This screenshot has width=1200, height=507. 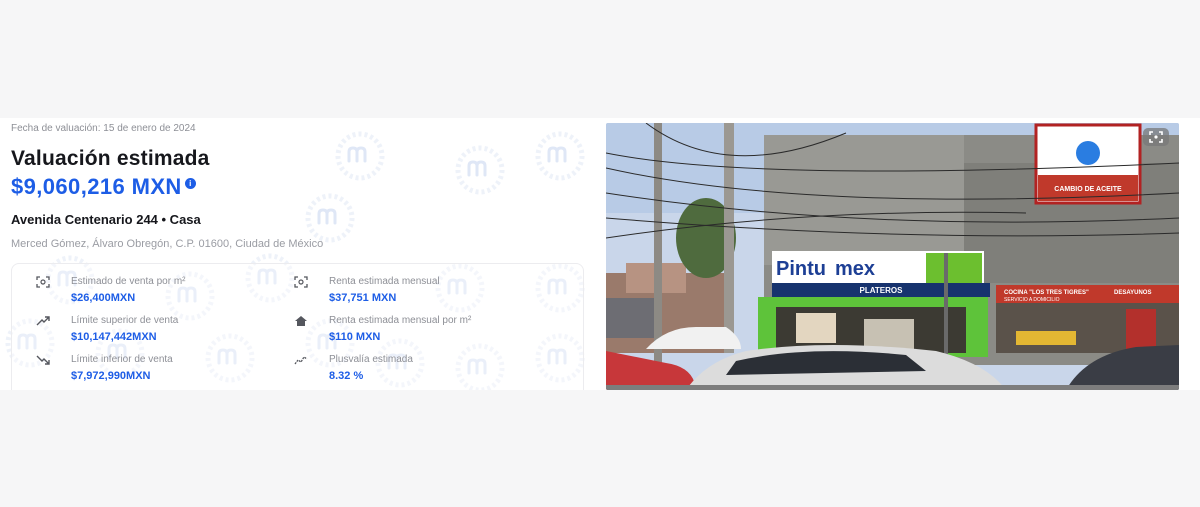 What do you see at coordinates (56, 128) in the screenshot?
I see `valuation-date-label: Fecha de valuación:` at bounding box center [56, 128].